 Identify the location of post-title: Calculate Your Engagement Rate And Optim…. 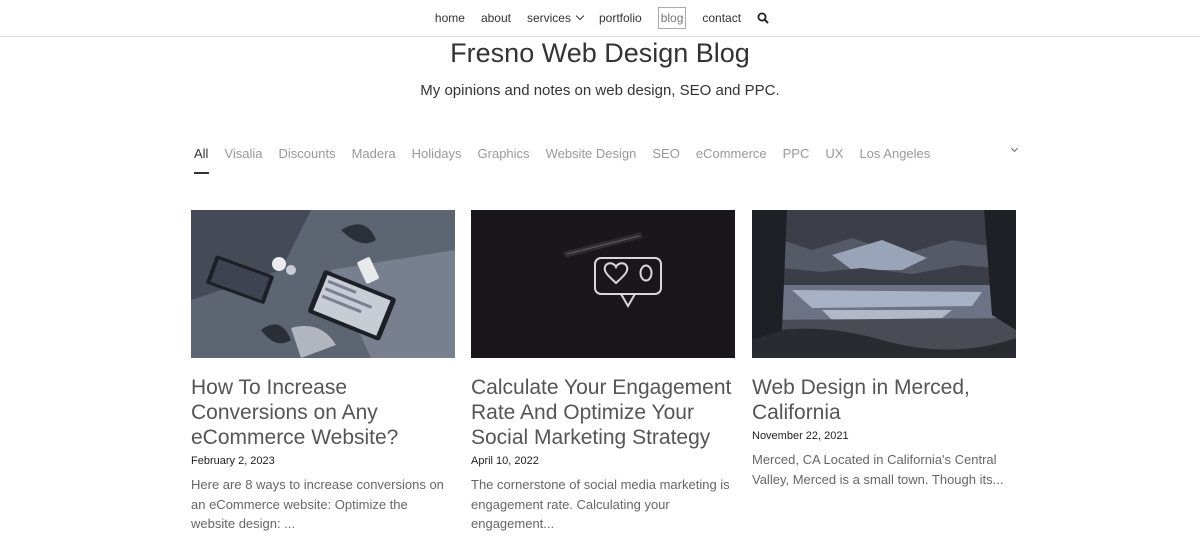
(603, 412).